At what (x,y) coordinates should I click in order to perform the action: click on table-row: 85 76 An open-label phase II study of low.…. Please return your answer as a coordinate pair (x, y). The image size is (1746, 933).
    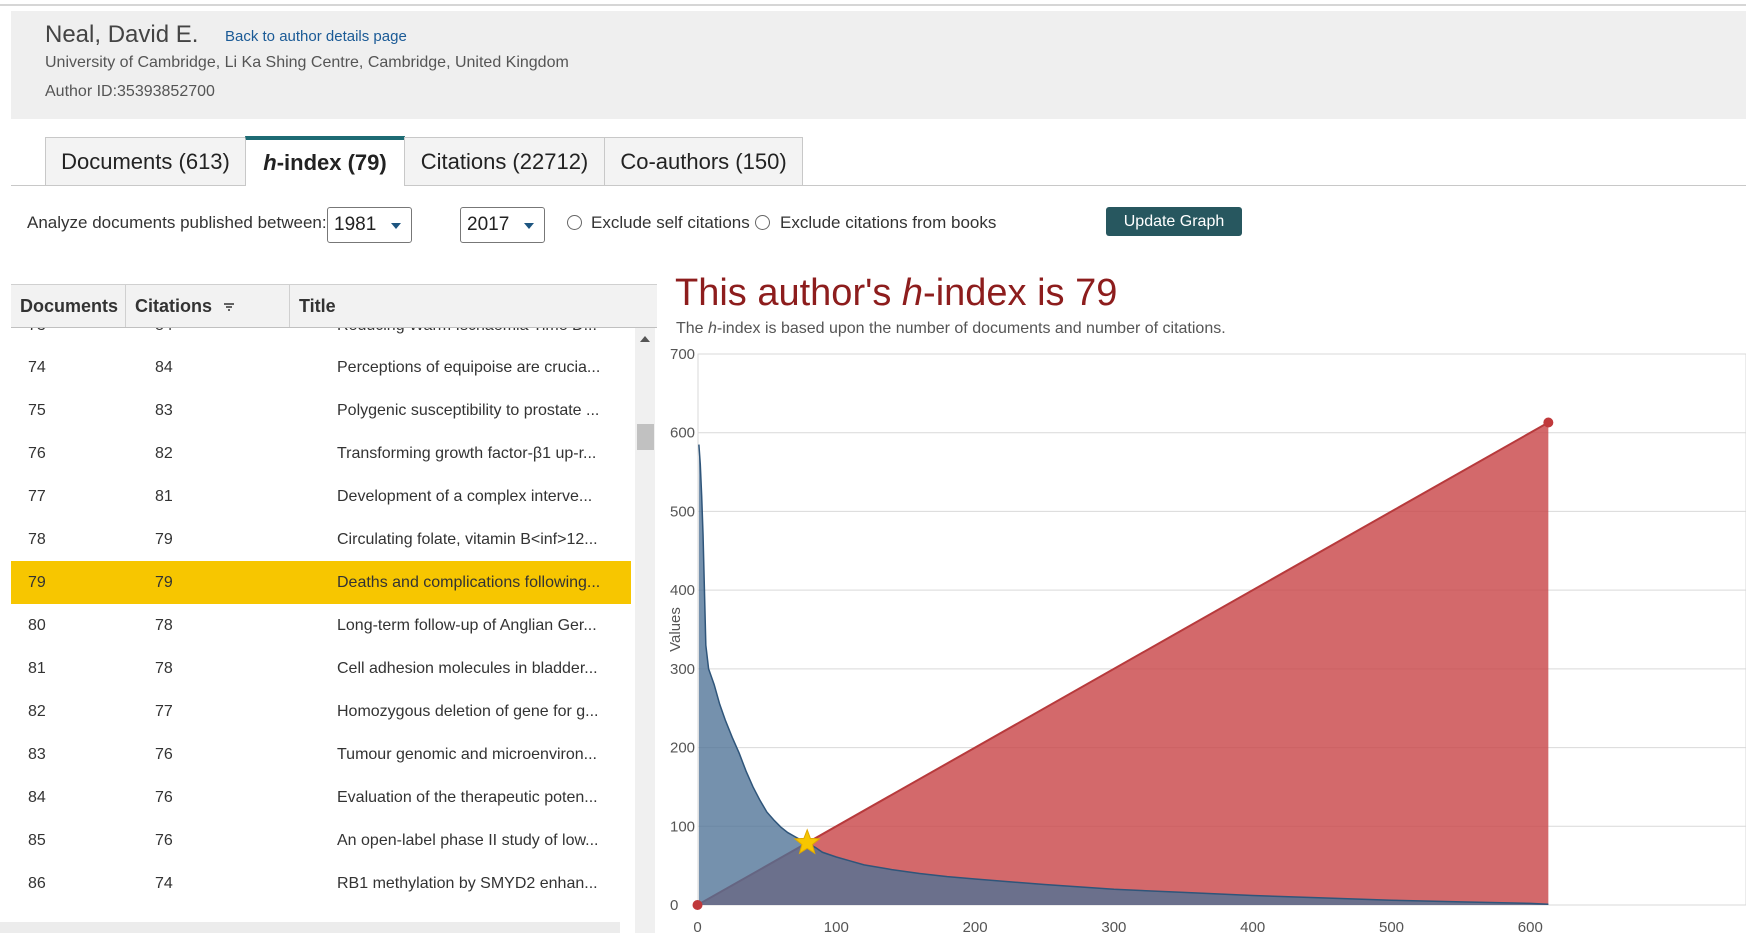
    Looking at the image, I should click on (321, 840).